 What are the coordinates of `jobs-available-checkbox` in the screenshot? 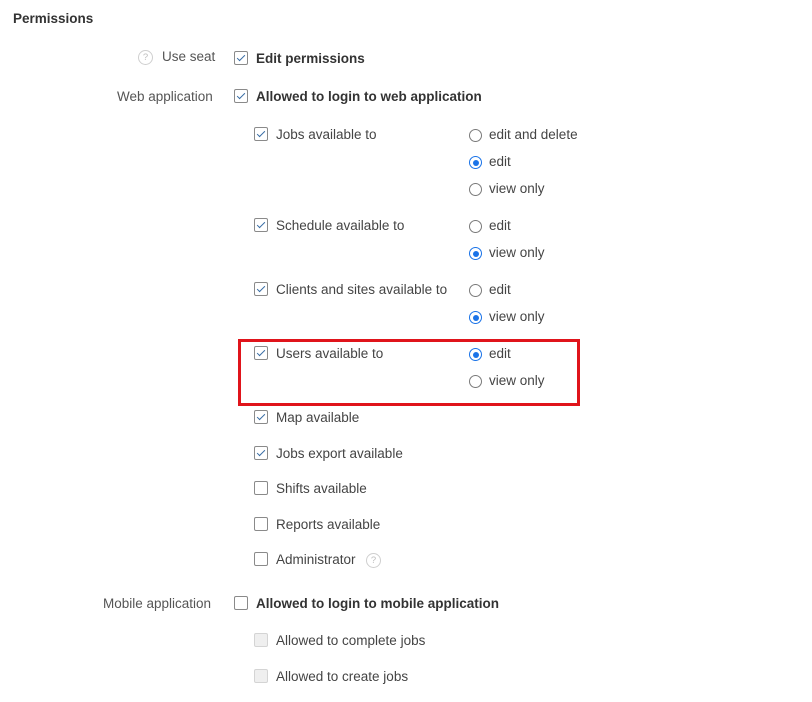 It's located at (261, 134).